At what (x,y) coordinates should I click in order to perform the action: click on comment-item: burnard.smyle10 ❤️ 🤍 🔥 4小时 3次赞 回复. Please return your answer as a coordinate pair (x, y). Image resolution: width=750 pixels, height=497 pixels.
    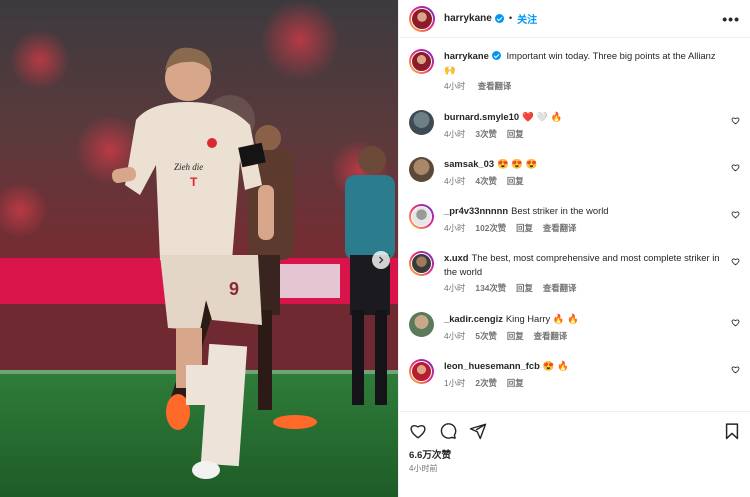
    Looking at the image, I should click on (575, 125).